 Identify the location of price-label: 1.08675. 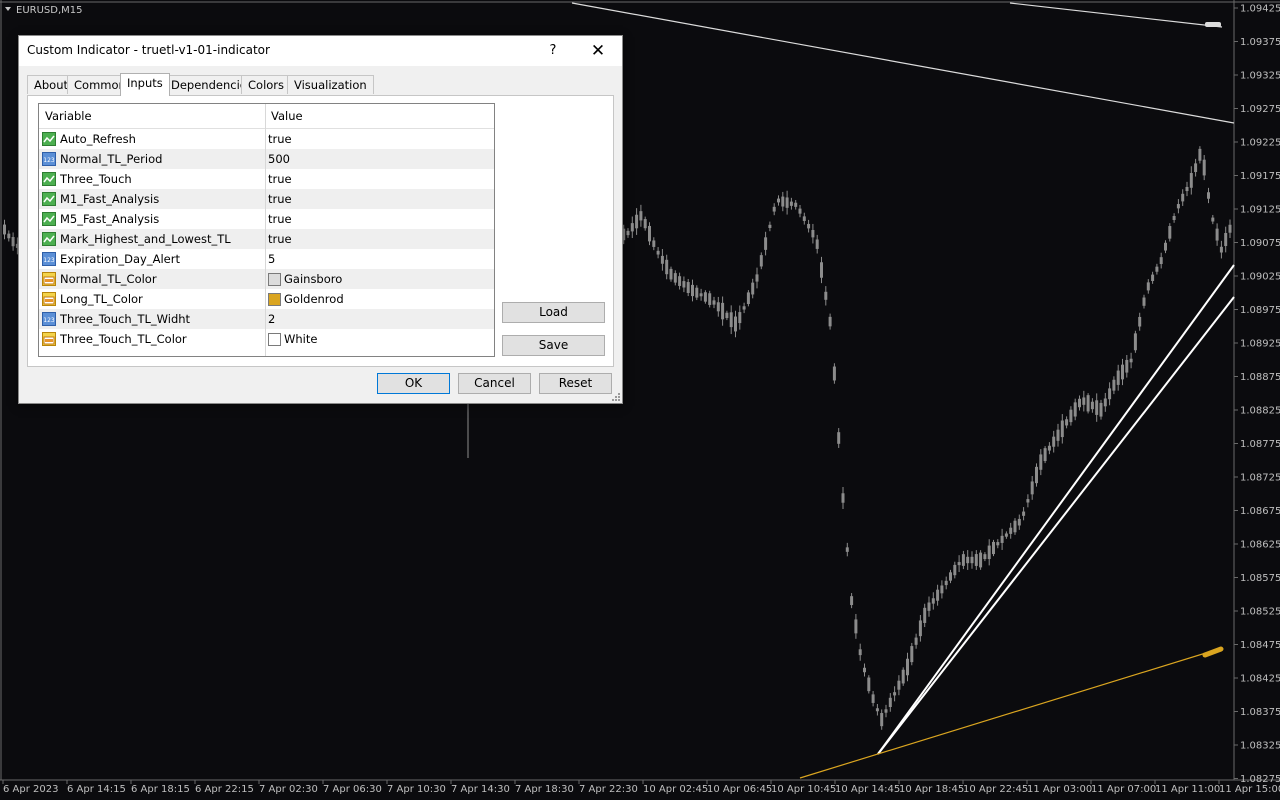
(1260, 511).